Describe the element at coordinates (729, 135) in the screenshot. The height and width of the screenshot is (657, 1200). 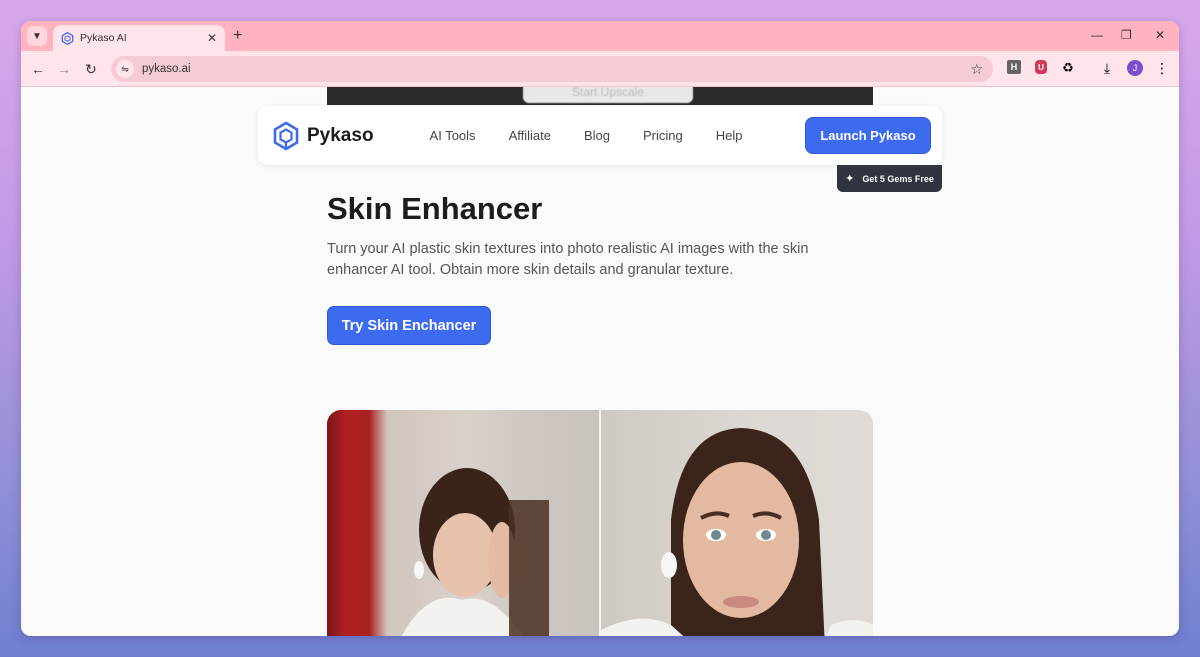
I see `nav-link-help: Help` at that location.